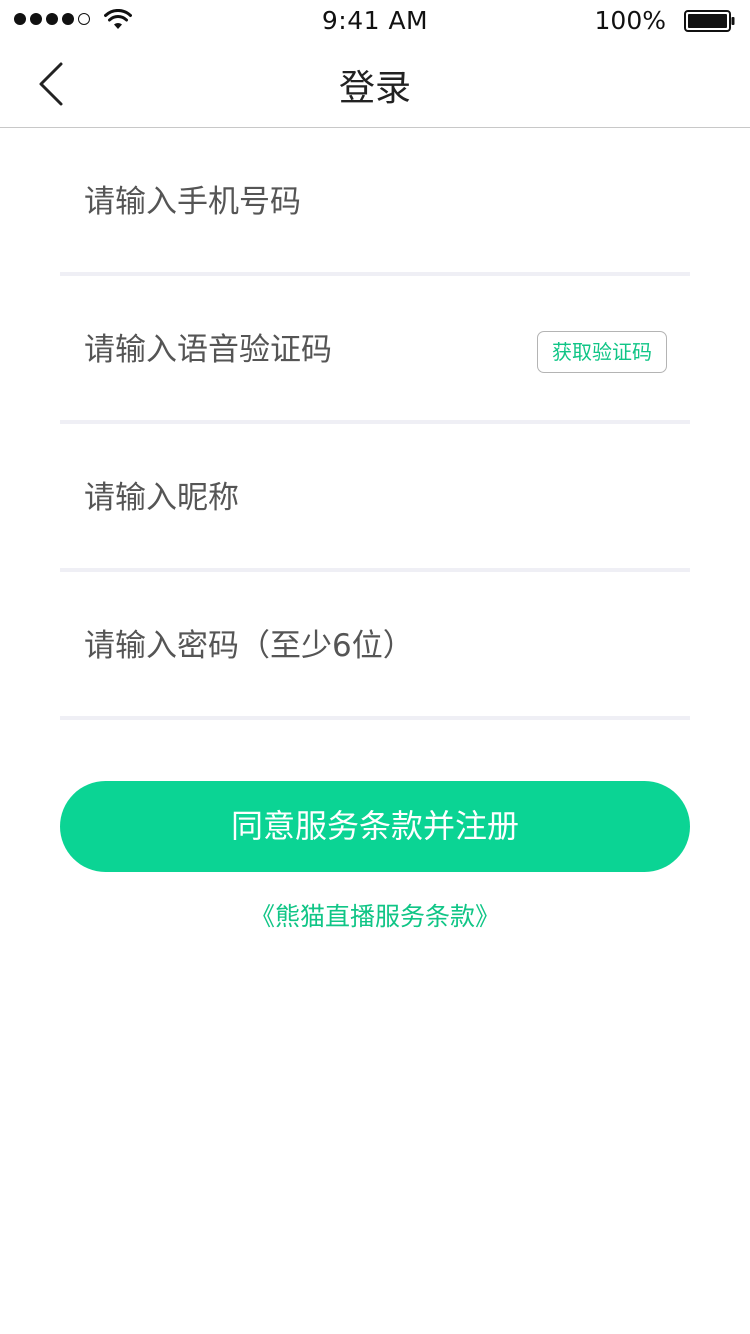 The height and width of the screenshot is (1334, 750). I want to click on terms-of-service-link: 《熊猫直播服务条款》, so click(375, 915).